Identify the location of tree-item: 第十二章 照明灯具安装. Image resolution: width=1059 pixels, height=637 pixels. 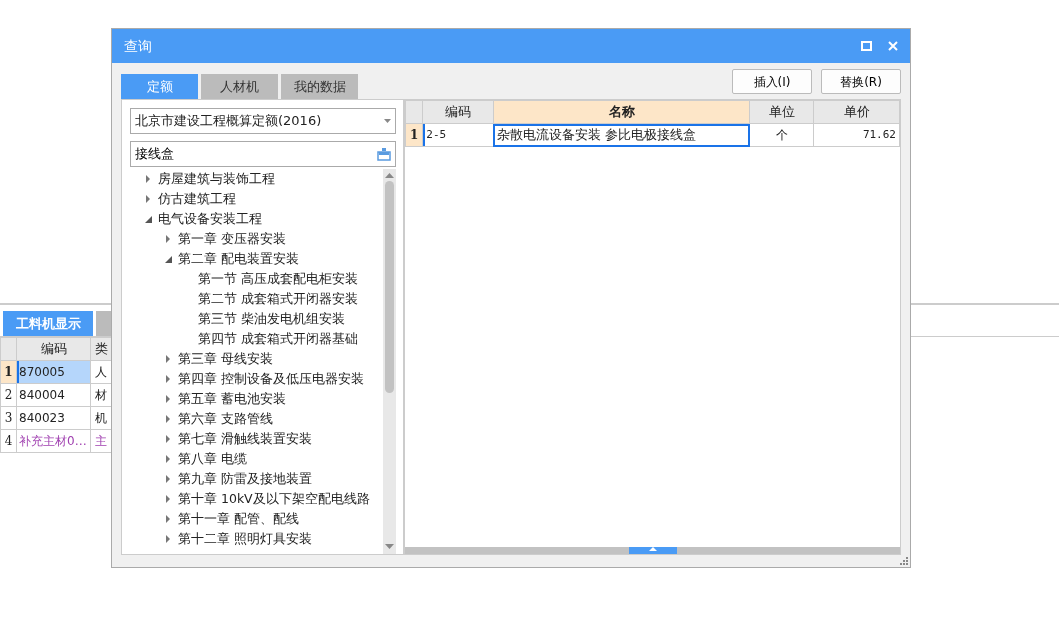
(245, 539).